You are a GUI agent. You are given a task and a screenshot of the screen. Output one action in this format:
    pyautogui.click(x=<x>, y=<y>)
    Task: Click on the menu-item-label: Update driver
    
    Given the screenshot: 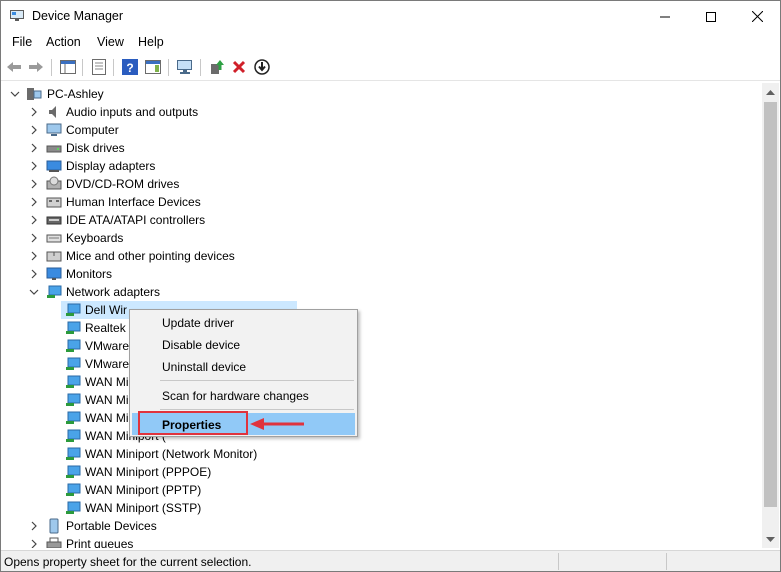 What is the action you would take?
    pyautogui.click(x=198, y=323)
    